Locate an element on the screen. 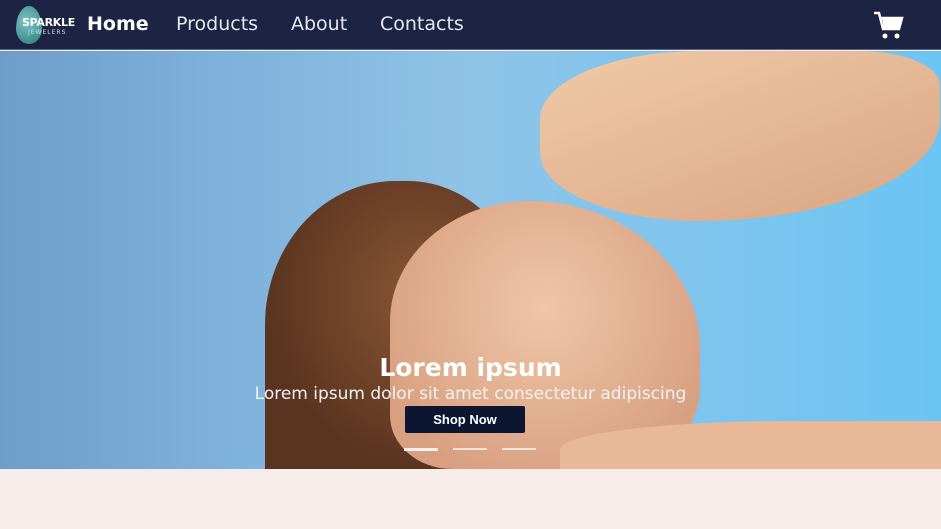 The height and width of the screenshot is (529, 941). hero-title: Lorem ipsum is located at coordinates (470, 367).